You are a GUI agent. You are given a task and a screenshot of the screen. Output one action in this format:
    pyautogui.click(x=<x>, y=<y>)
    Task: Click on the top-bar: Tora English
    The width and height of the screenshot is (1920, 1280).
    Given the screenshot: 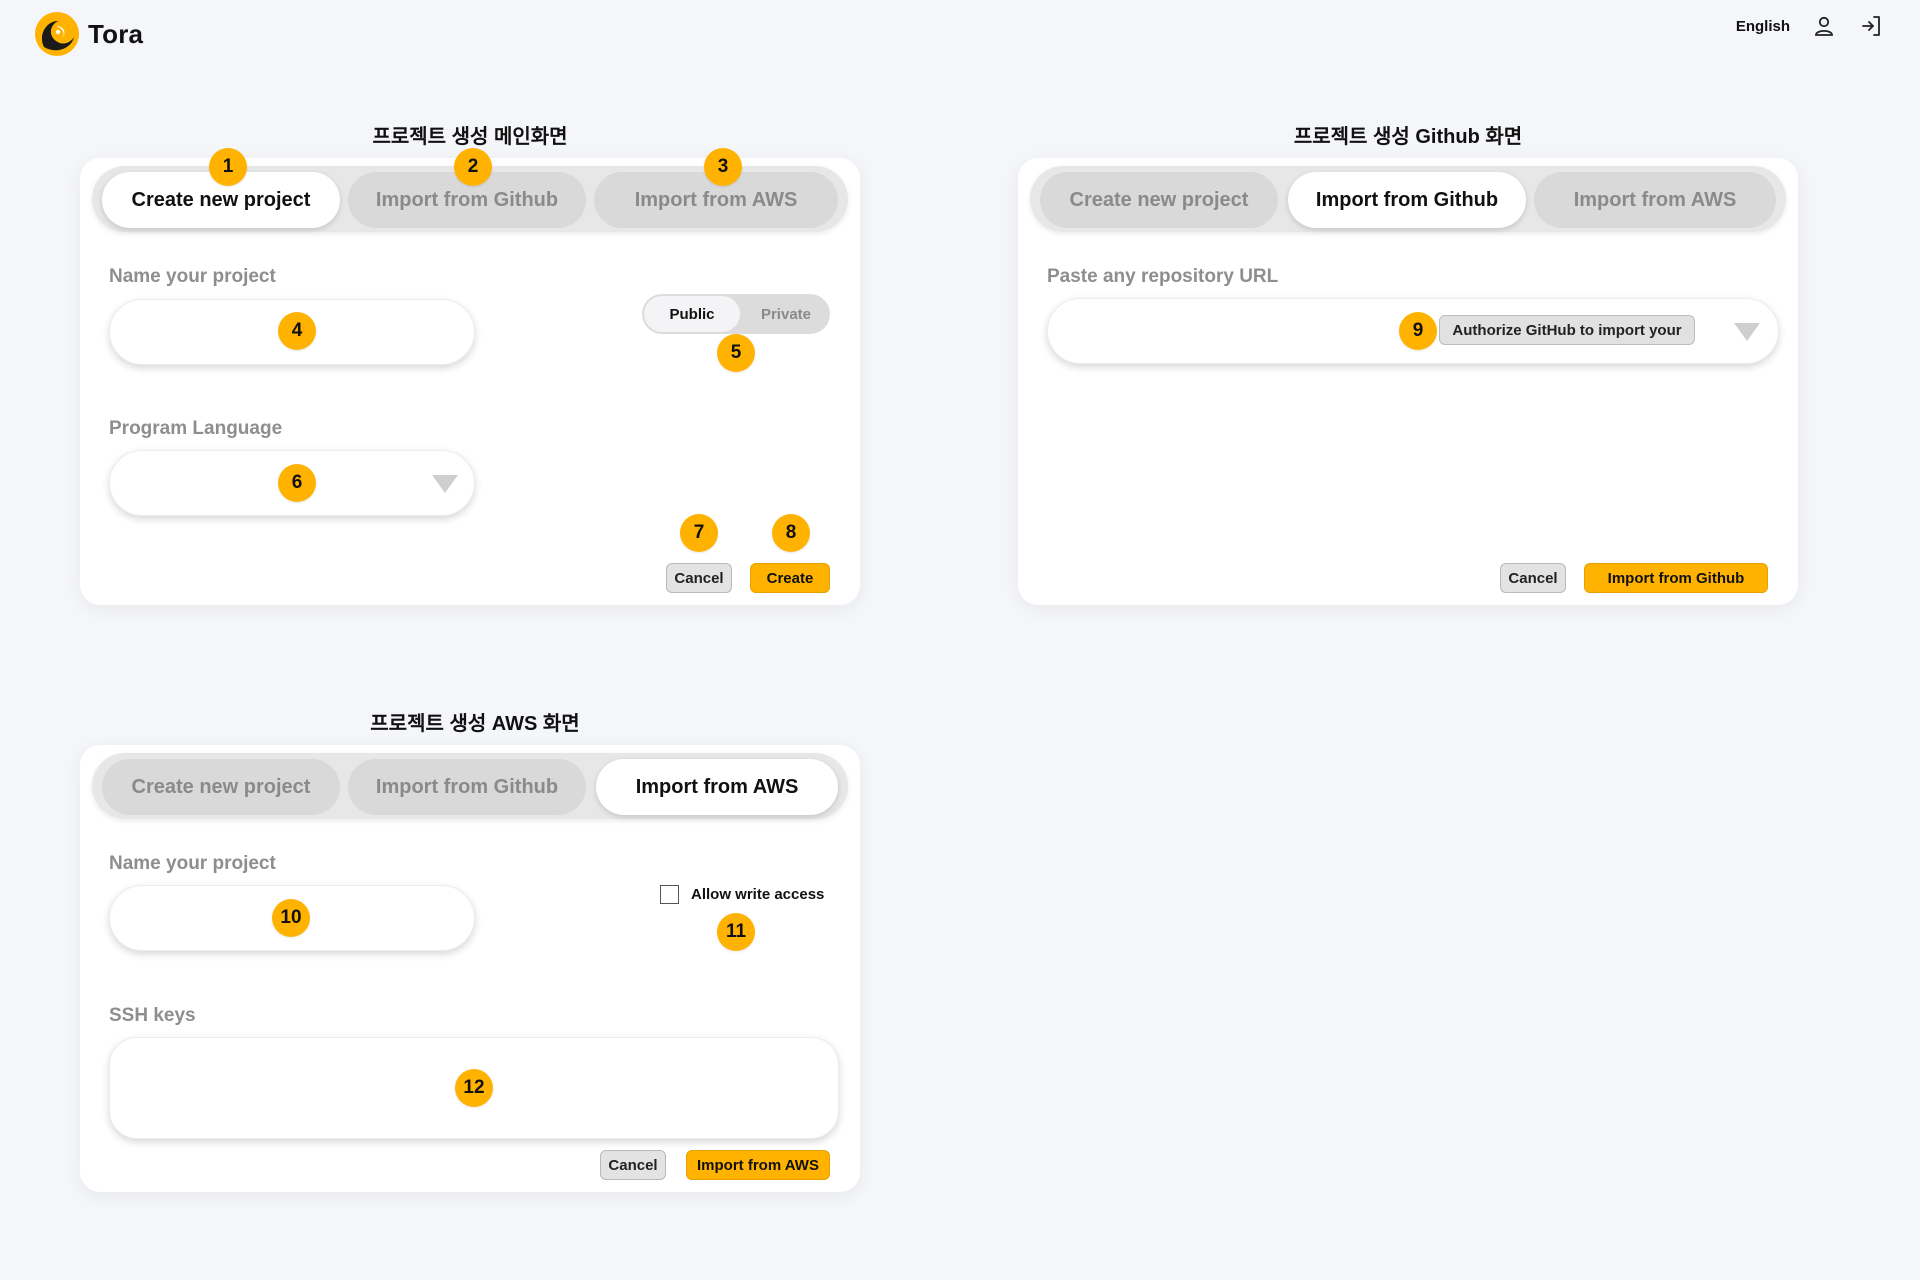 What is the action you would take?
    pyautogui.click(x=960, y=35)
    